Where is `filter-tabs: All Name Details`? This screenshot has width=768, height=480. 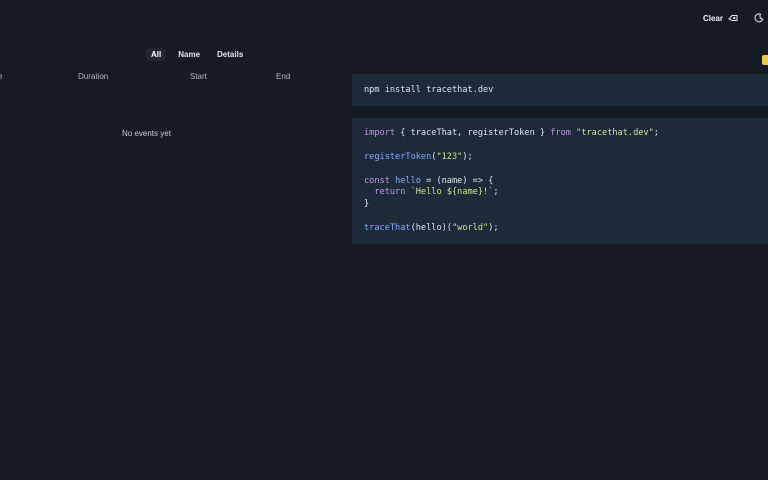 filter-tabs: All Name Details is located at coordinates (197, 54).